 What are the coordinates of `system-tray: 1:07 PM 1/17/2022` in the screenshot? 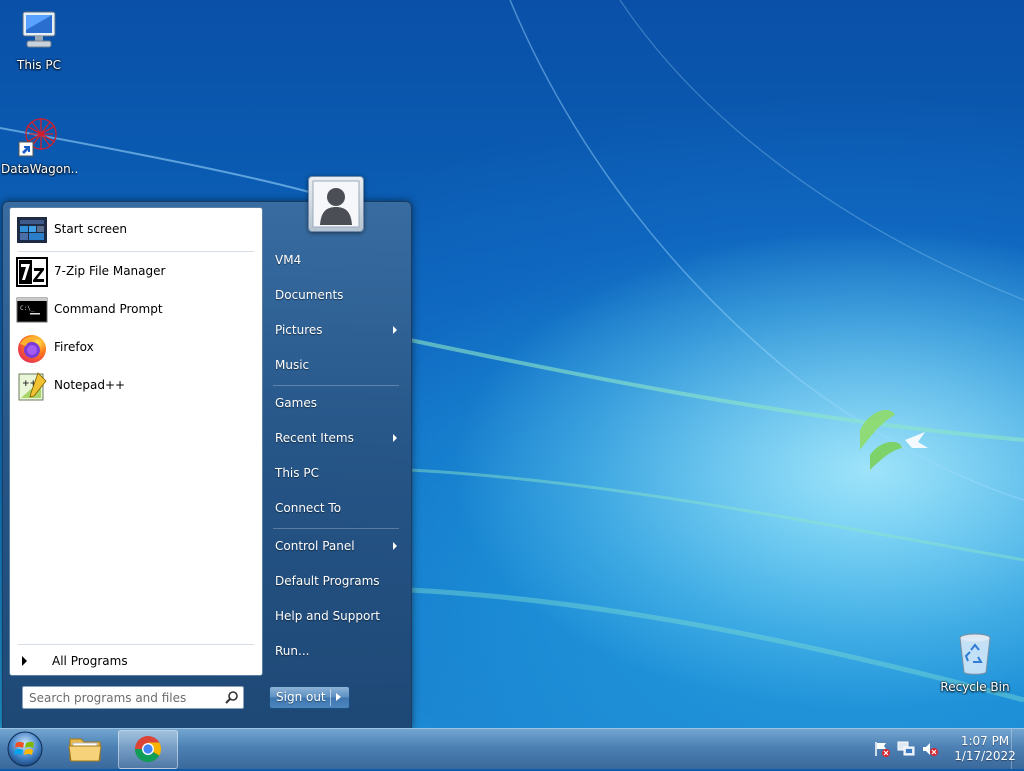 It's located at (946, 749).